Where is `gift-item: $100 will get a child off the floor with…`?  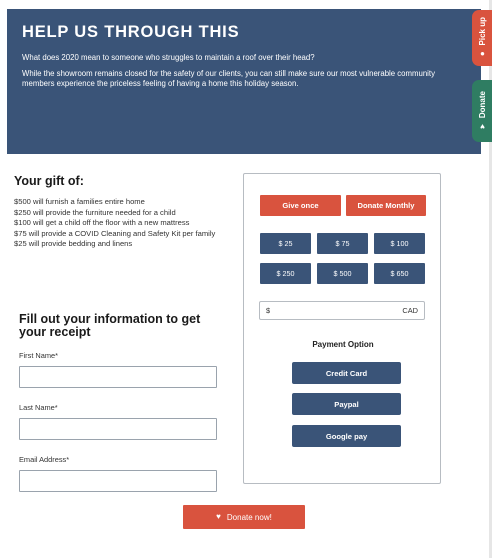
gift-item: $100 will get a child off the floor with… is located at coordinates (102, 223).